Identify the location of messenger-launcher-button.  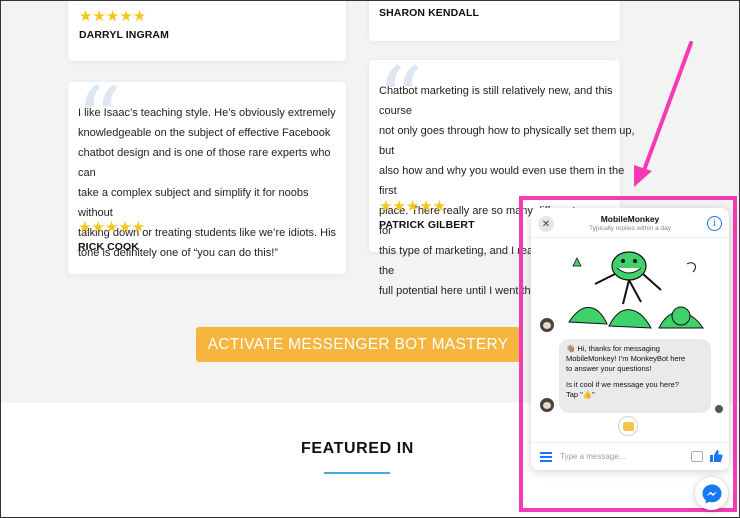
(711, 493).